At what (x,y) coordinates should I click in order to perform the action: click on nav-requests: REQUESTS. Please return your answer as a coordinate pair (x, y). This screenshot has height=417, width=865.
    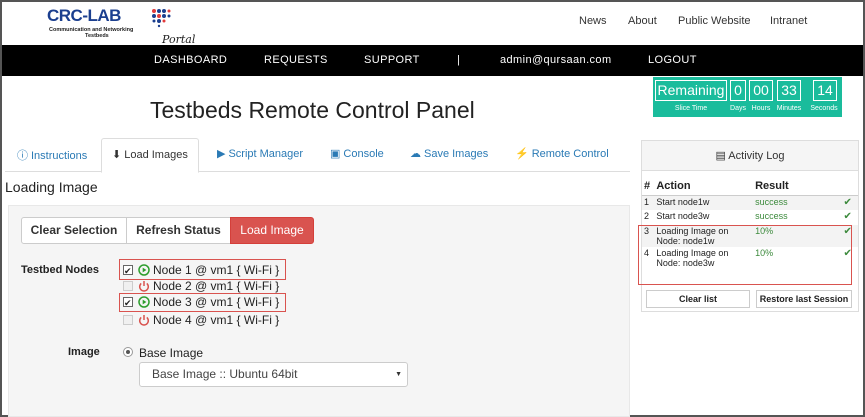
    Looking at the image, I should click on (296, 60).